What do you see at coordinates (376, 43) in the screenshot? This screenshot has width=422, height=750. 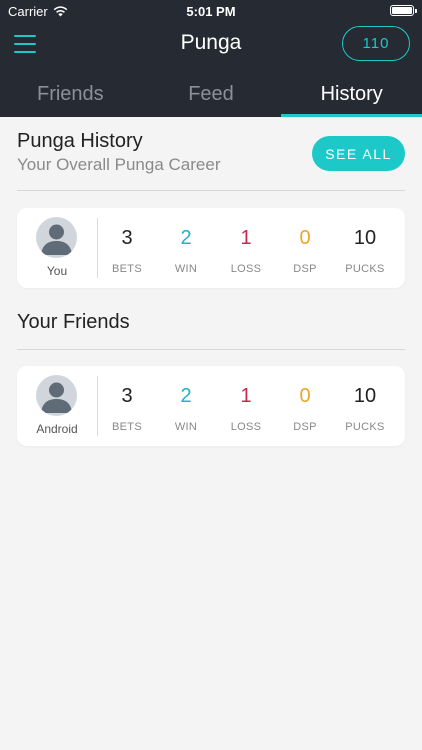 I see `pucks-balance-badge: 110` at bounding box center [376, 43].